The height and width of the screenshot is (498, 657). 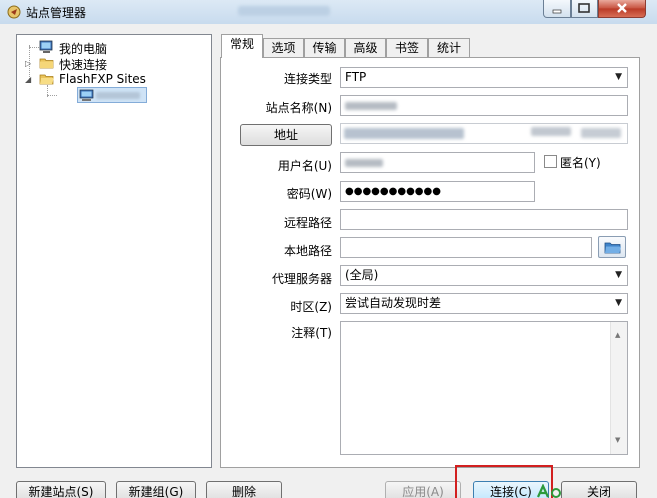 What do you see at coordinates (86, 95) in the screenshot?
I see `site-computer-icon` at bounding box center [86, 95].